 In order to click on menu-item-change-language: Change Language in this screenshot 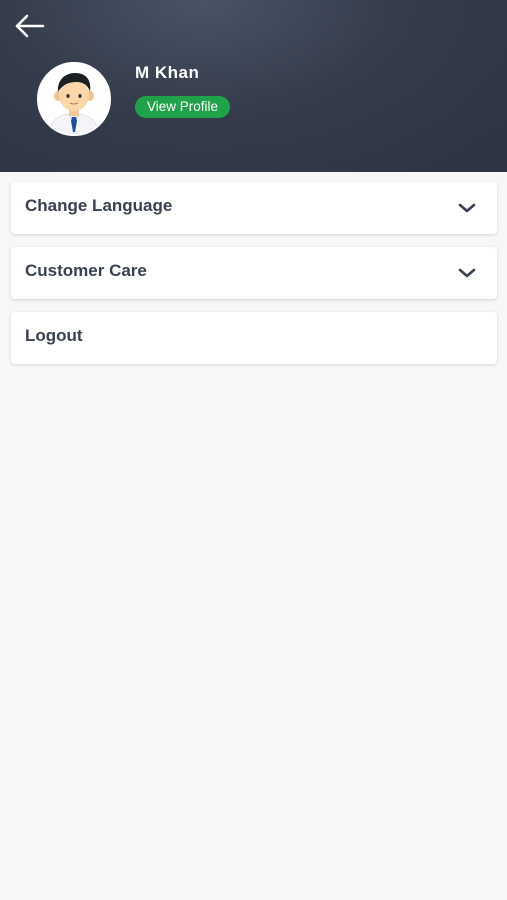, I will do `click(254, 208)`.